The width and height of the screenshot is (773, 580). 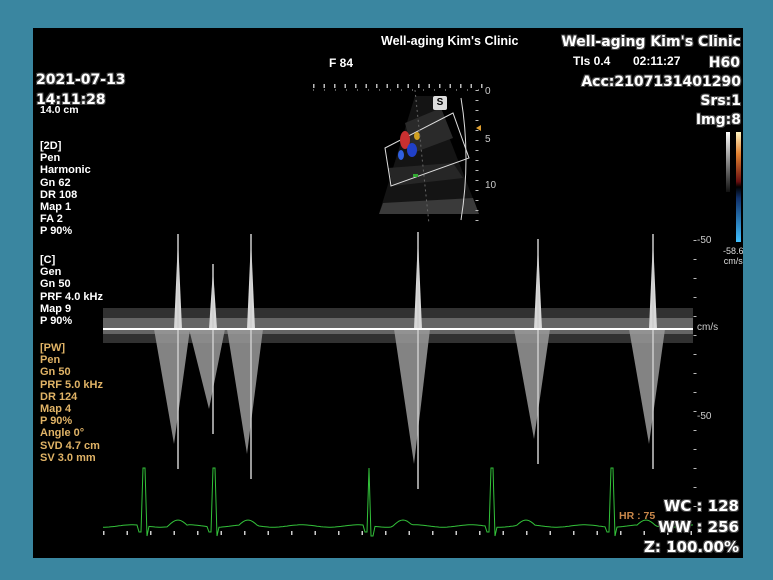 I want to click on doppler-scale-top: -50, so click(x=704, y=240).